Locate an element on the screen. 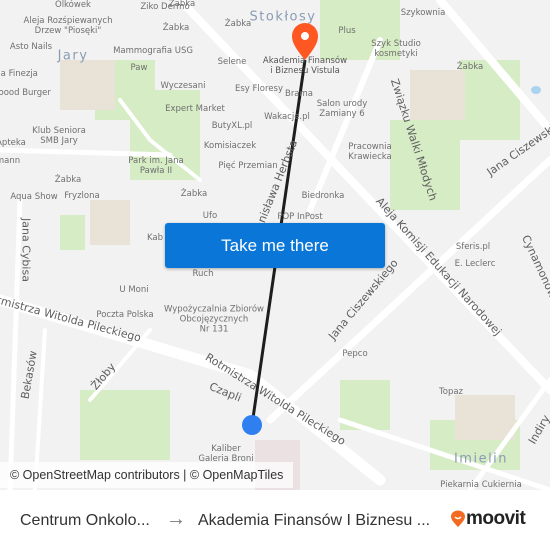  origin-marker is located at coordinates (252, 425).